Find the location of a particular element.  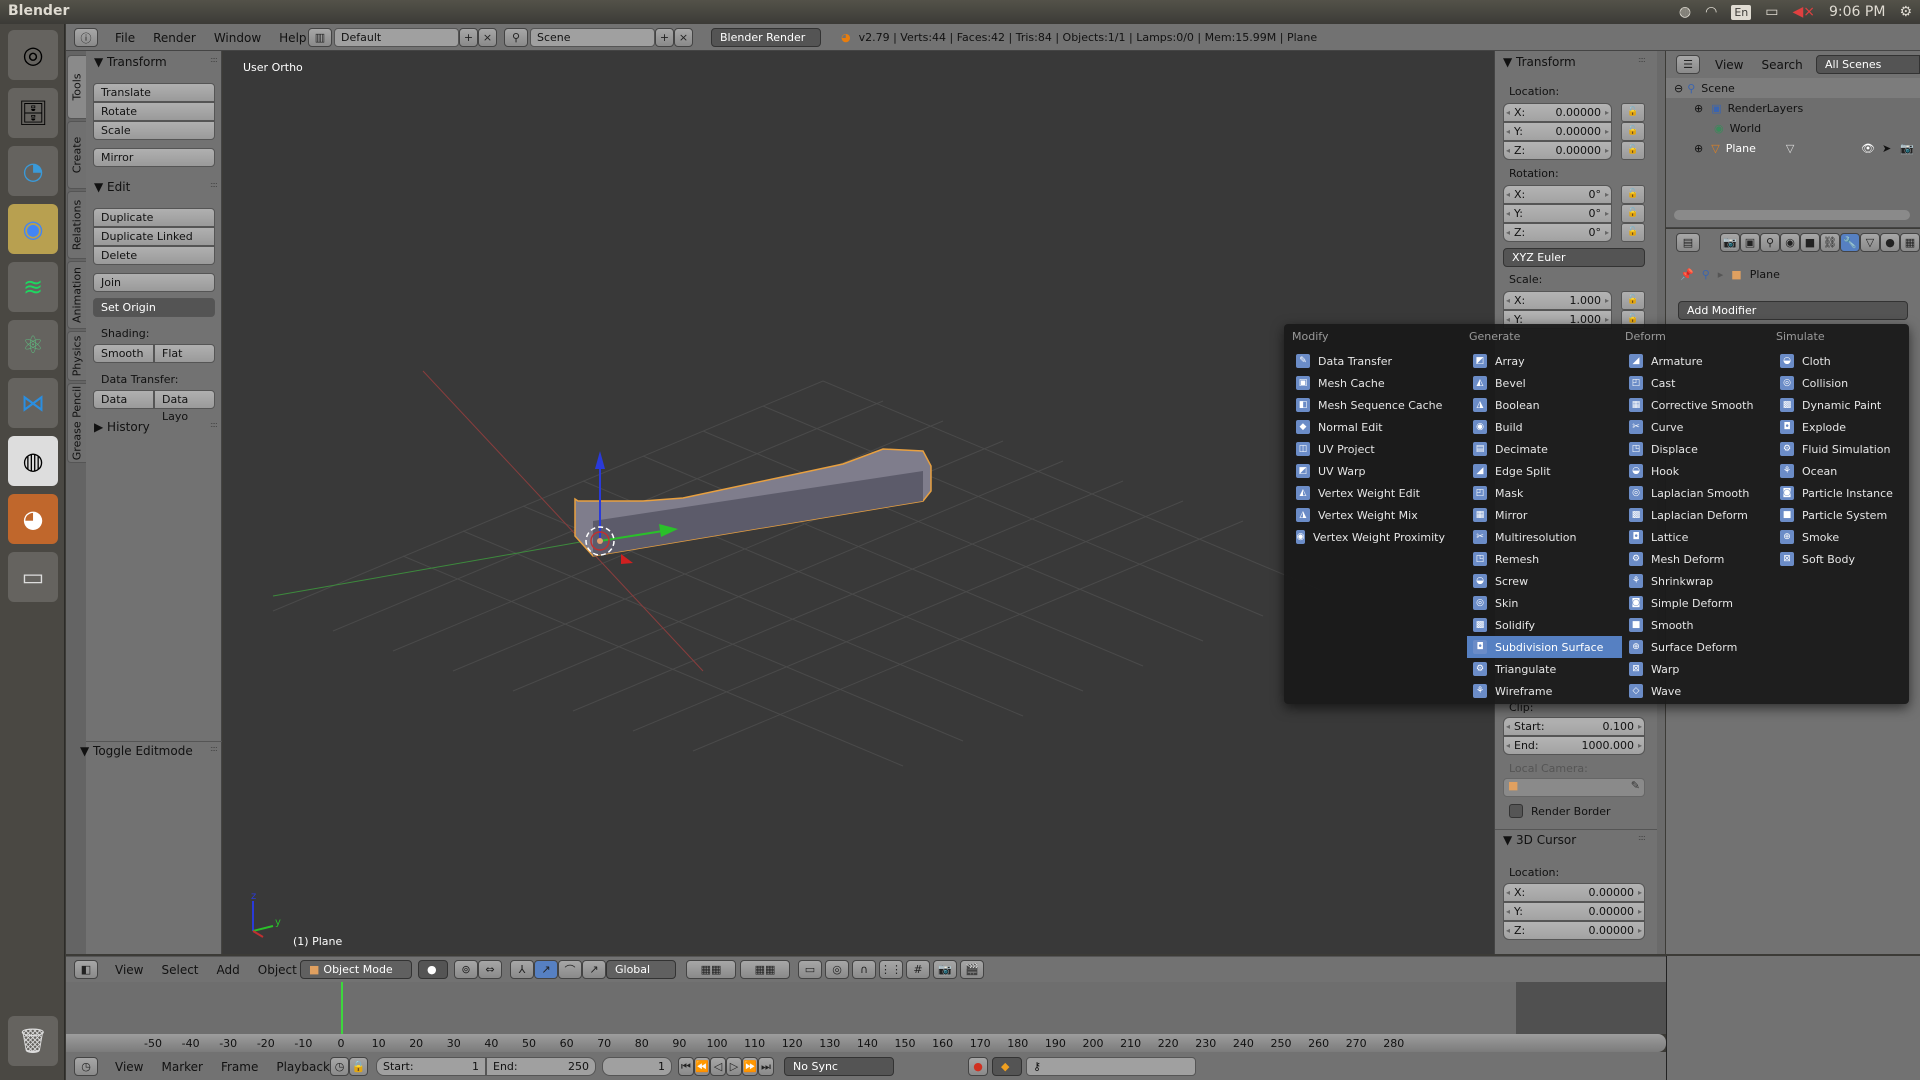

files-icon: 🗄 is located at coordinates (33, 113).